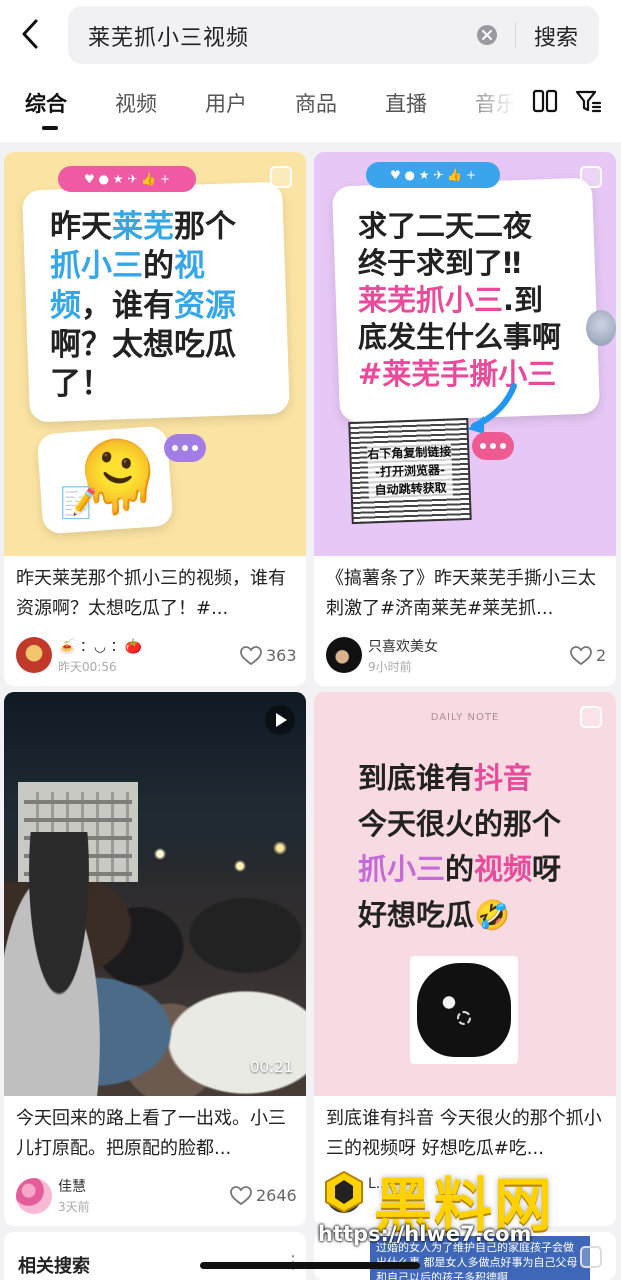 The height and width of the screenshot is (1280, 621). Describe the element at coordinates (226, 103) in the screenshot. I see `tab-users: 用户` at that location.